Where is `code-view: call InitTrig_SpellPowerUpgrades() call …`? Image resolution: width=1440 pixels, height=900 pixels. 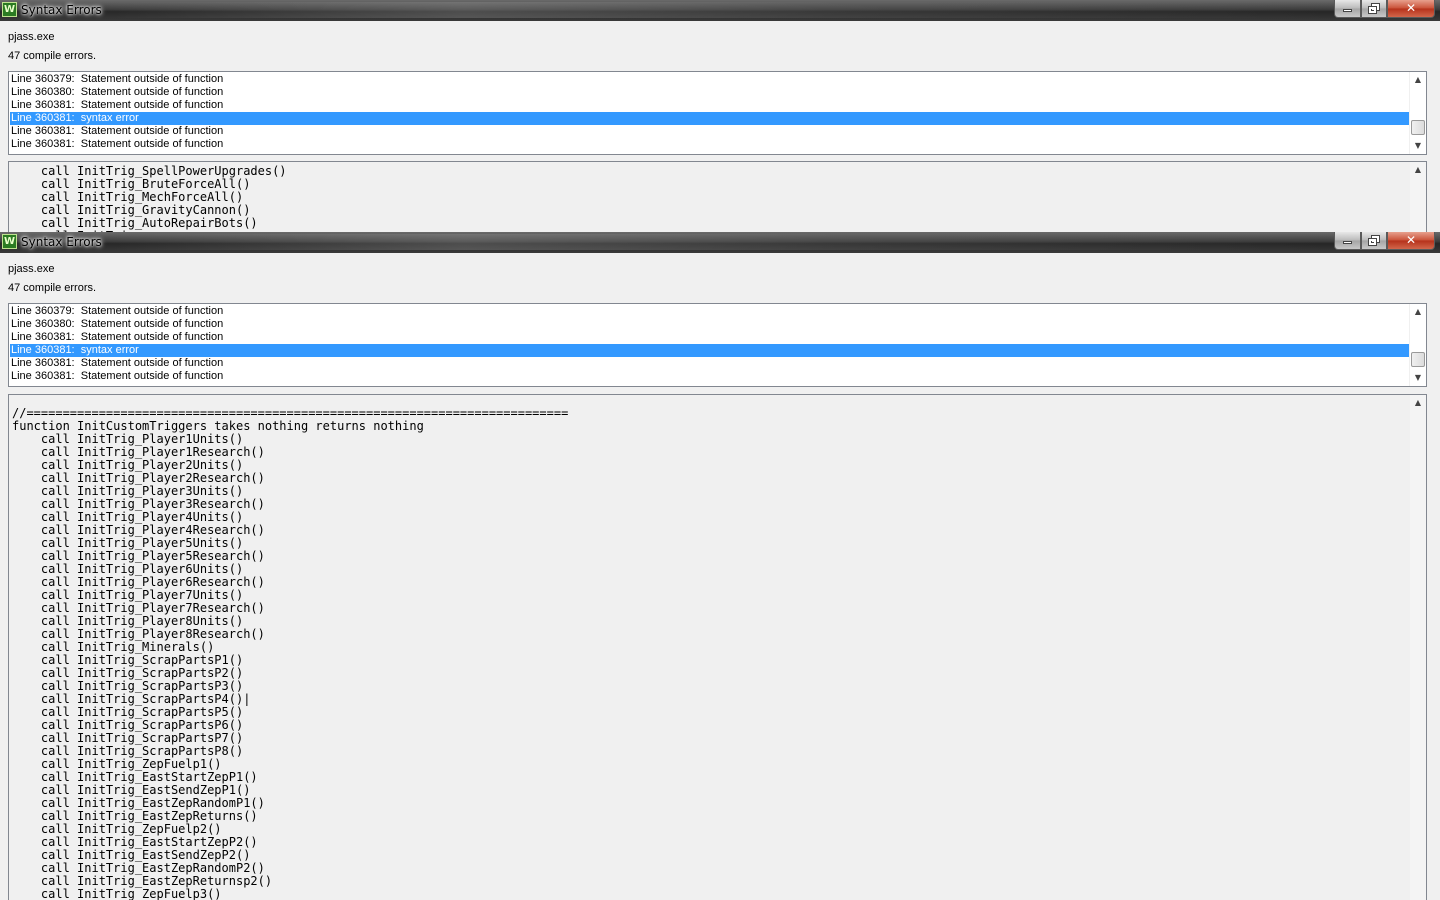
code-view: call InitTrig_SpellPowerUpgrades() call … is located at coordinates (717, 196).